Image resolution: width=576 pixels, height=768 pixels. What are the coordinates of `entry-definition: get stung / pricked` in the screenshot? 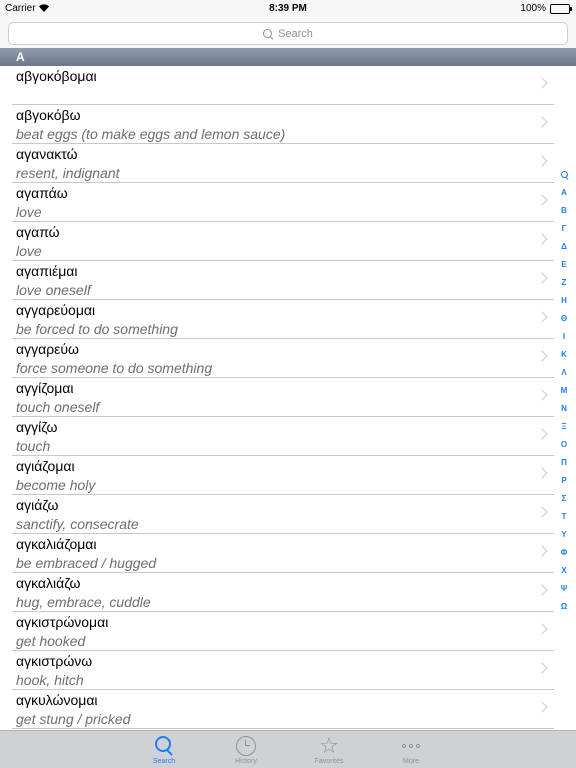 It's located at (73, 719).